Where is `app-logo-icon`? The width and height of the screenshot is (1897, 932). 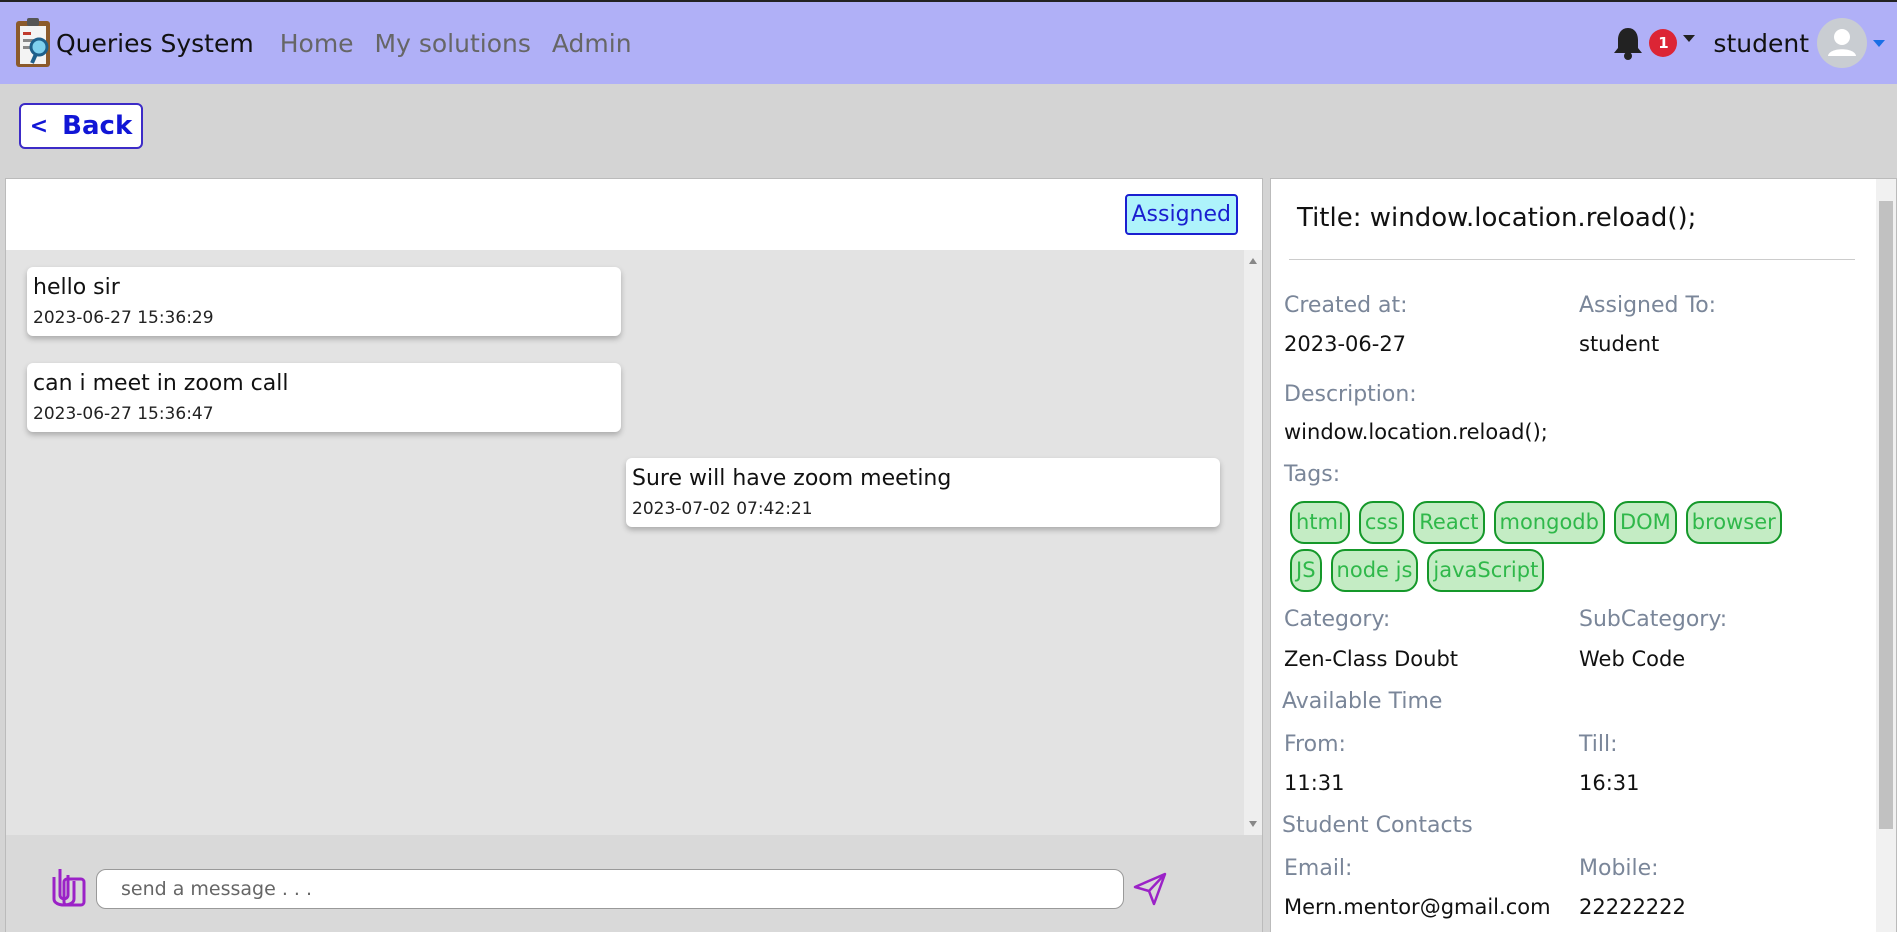 app-logo-icon is located at coordinates (34, 43).